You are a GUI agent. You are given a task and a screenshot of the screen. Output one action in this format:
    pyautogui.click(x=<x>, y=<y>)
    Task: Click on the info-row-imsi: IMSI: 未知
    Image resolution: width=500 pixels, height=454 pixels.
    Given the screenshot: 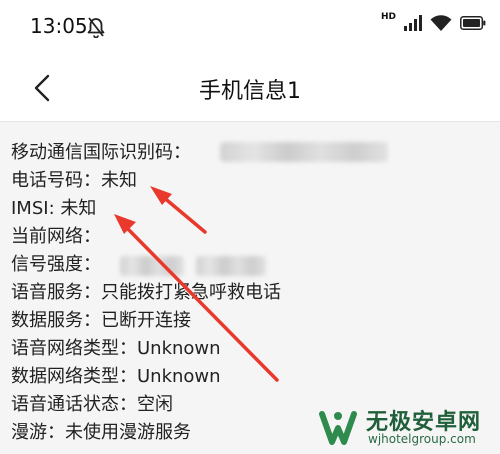 What is the action you would take?
    pyautogui.click(x=53, y=209)
    